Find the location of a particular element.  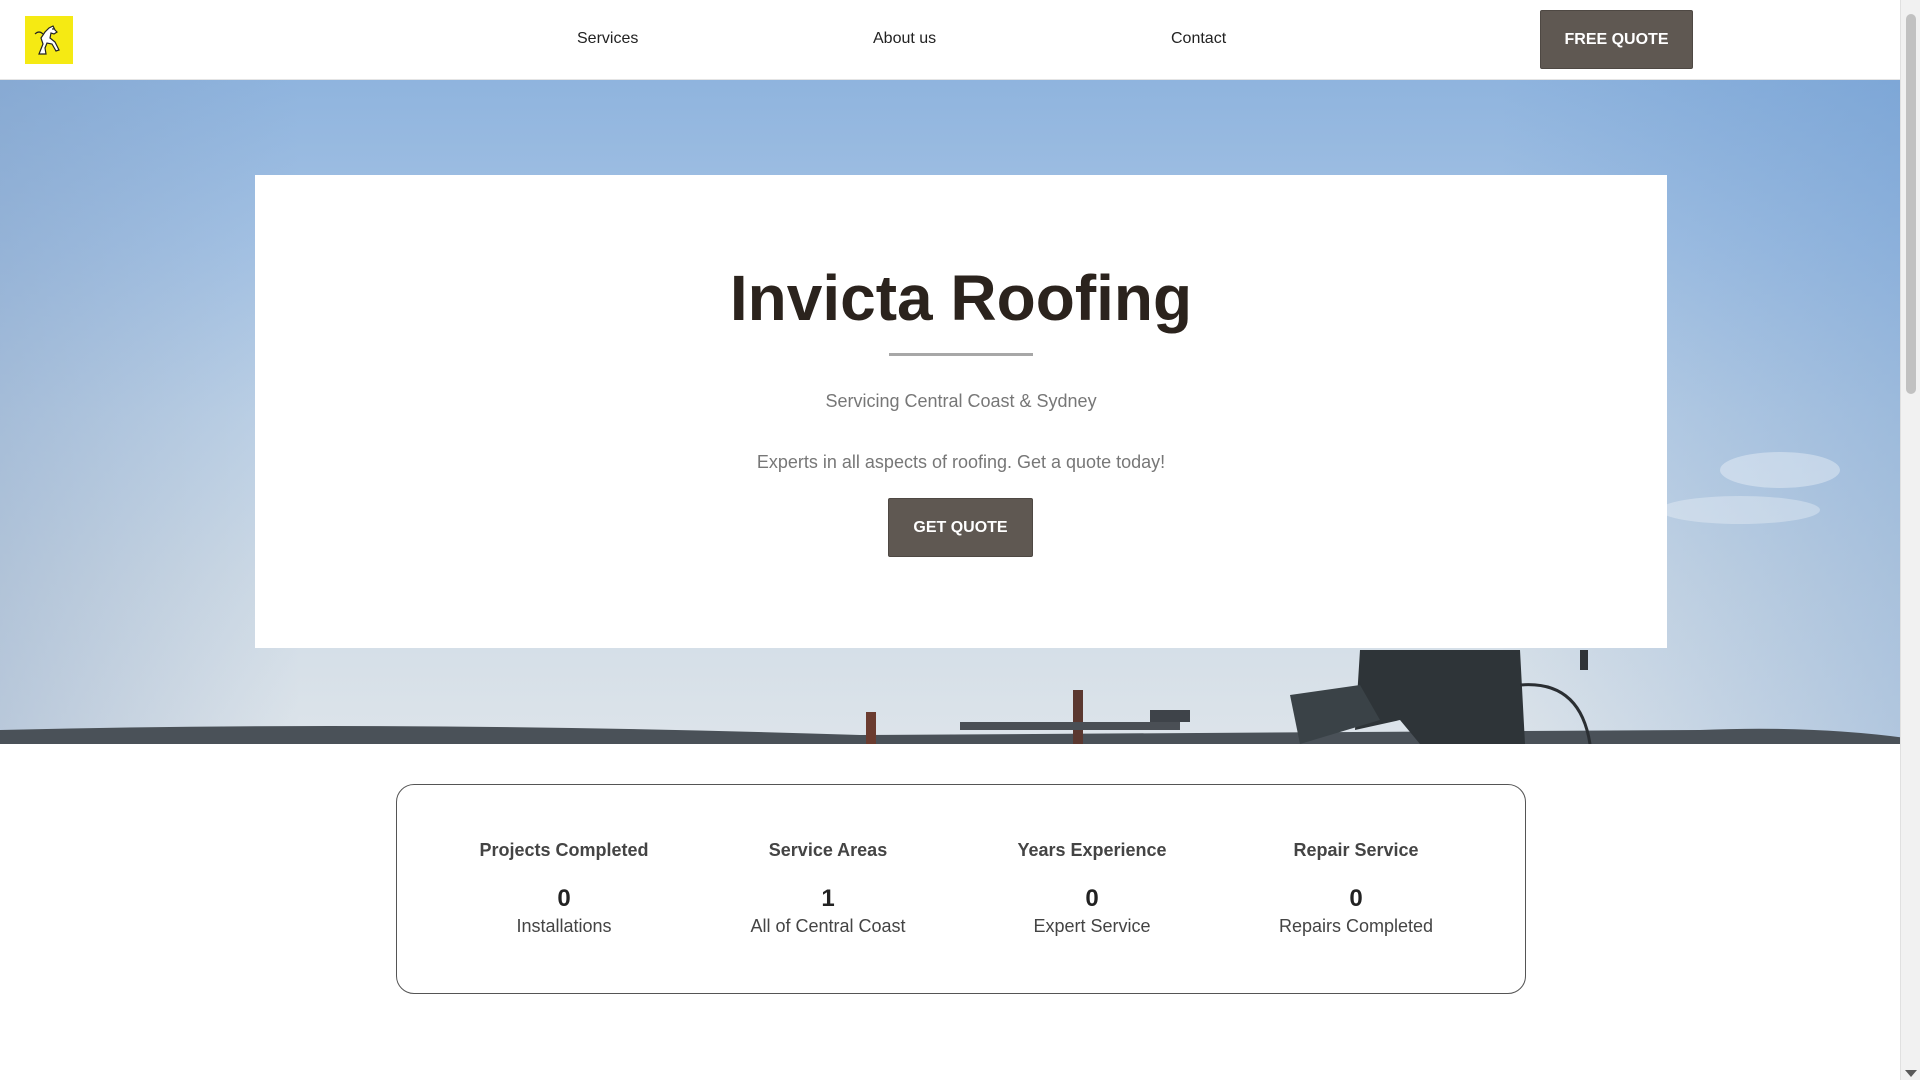

get-quote-button: GET QUOTE is located at coordinates (960, 527).